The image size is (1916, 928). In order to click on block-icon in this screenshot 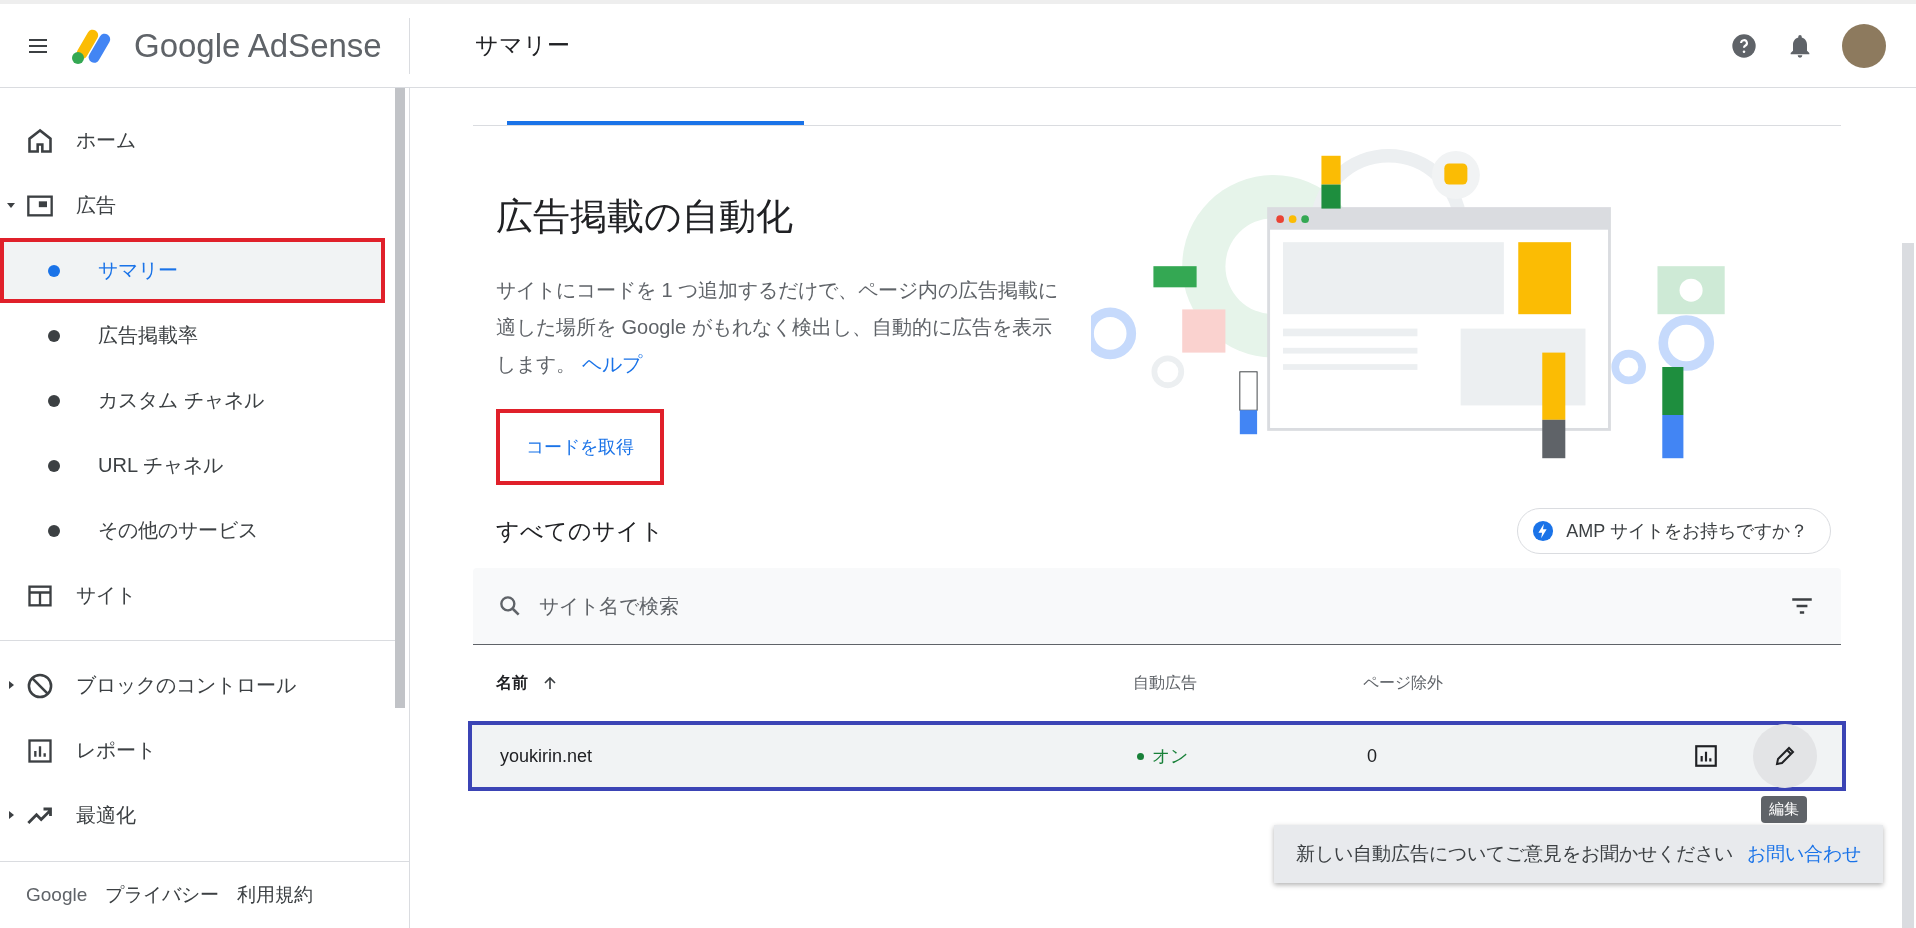, I will do `click(40, 685)`.